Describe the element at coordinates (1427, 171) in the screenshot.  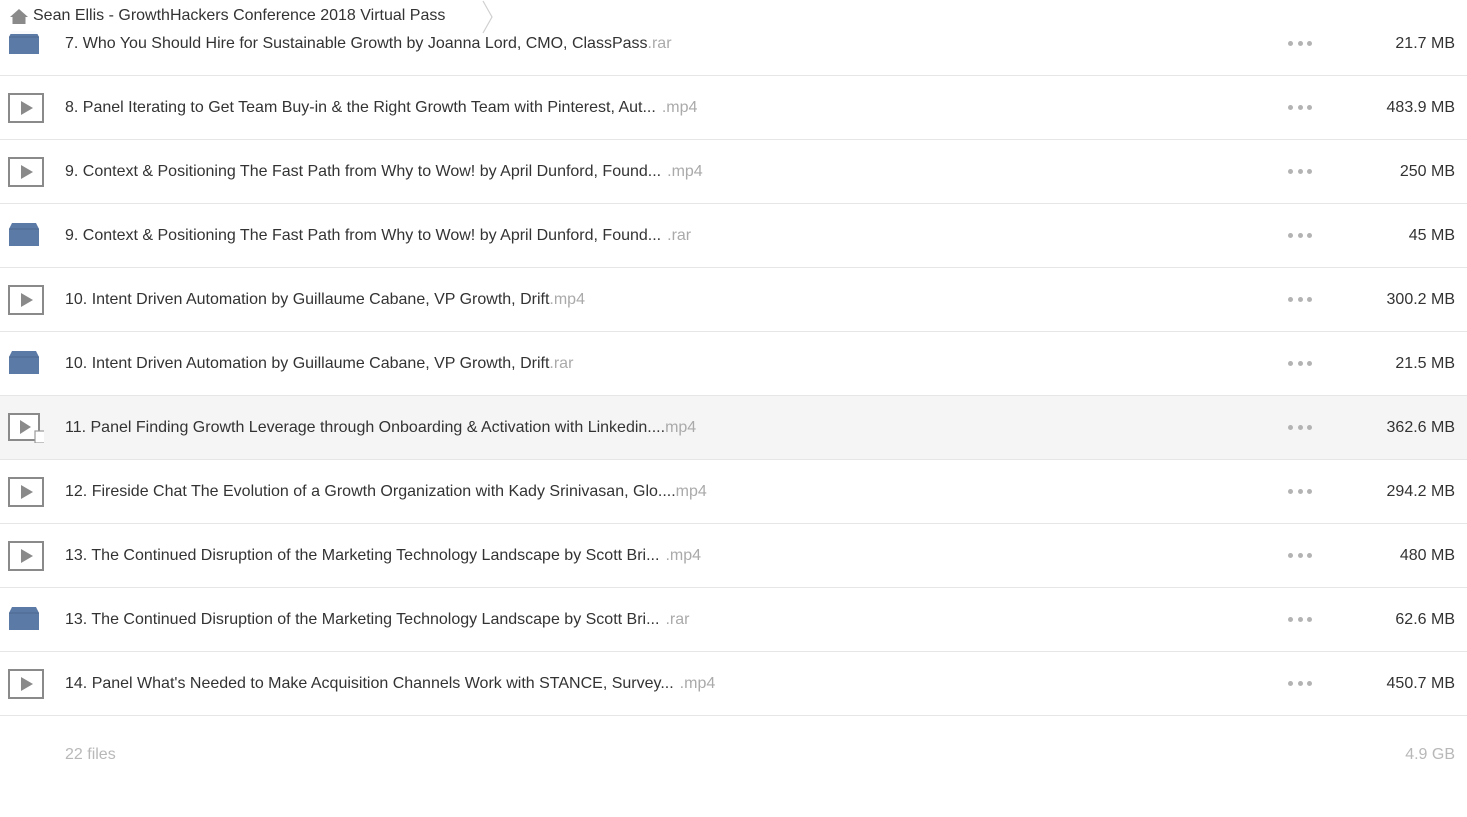
I see `file-size: 250 MB` at that location.